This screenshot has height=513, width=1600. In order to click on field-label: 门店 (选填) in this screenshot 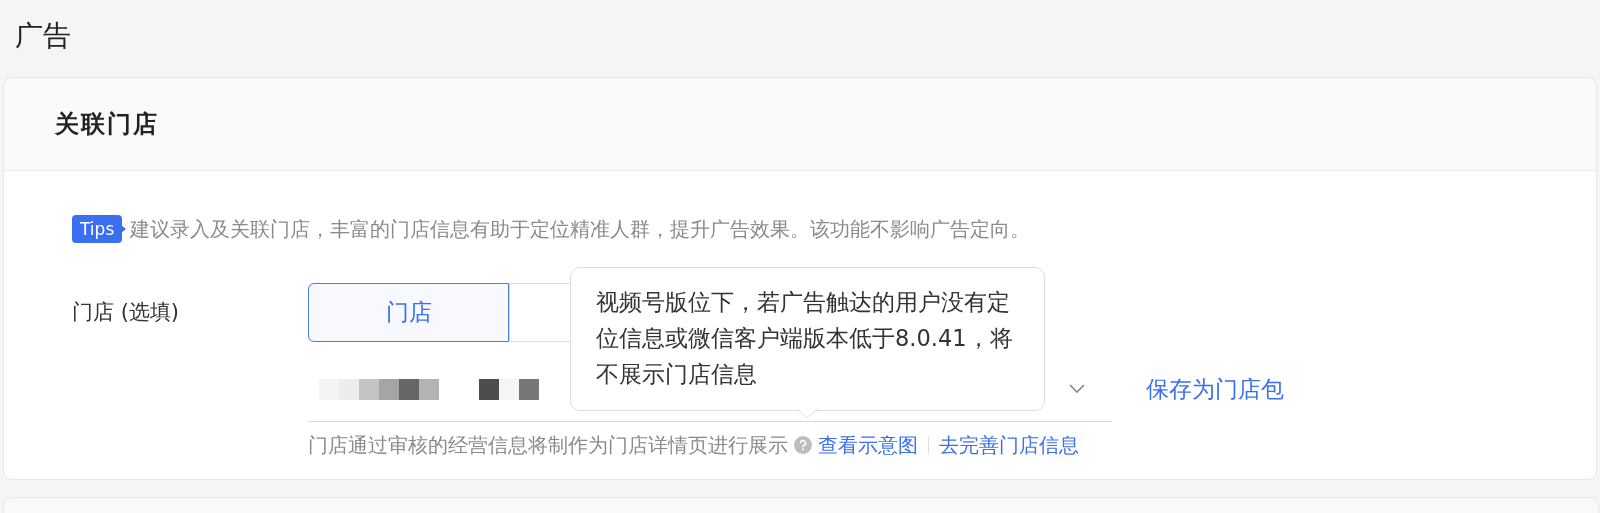, I will do `click(126, 312)`.